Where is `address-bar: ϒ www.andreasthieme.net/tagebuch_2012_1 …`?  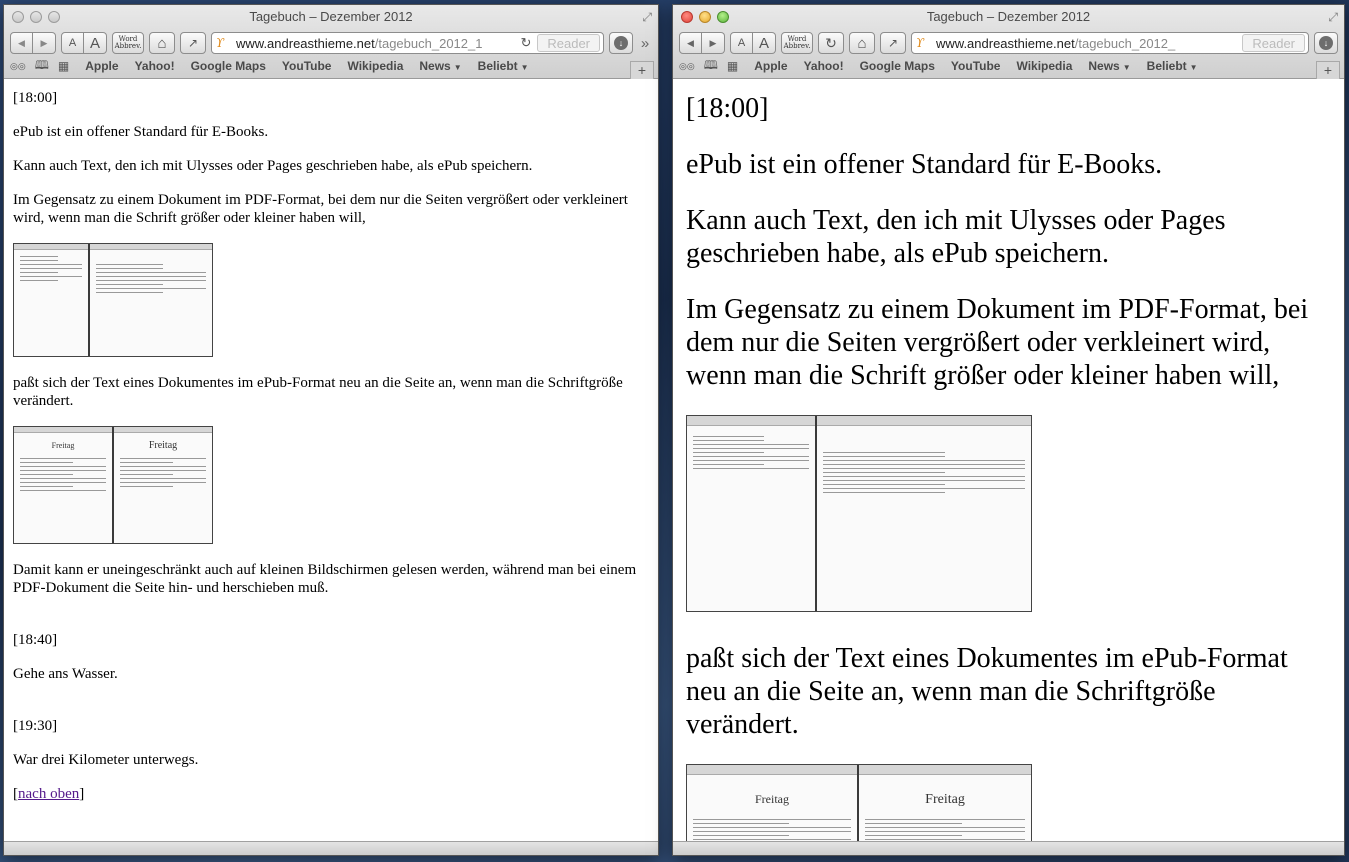
address-bar: ϒ www.andreasthieme.net/tagebuch_2012_1 … is located at coordinates (407, 43).